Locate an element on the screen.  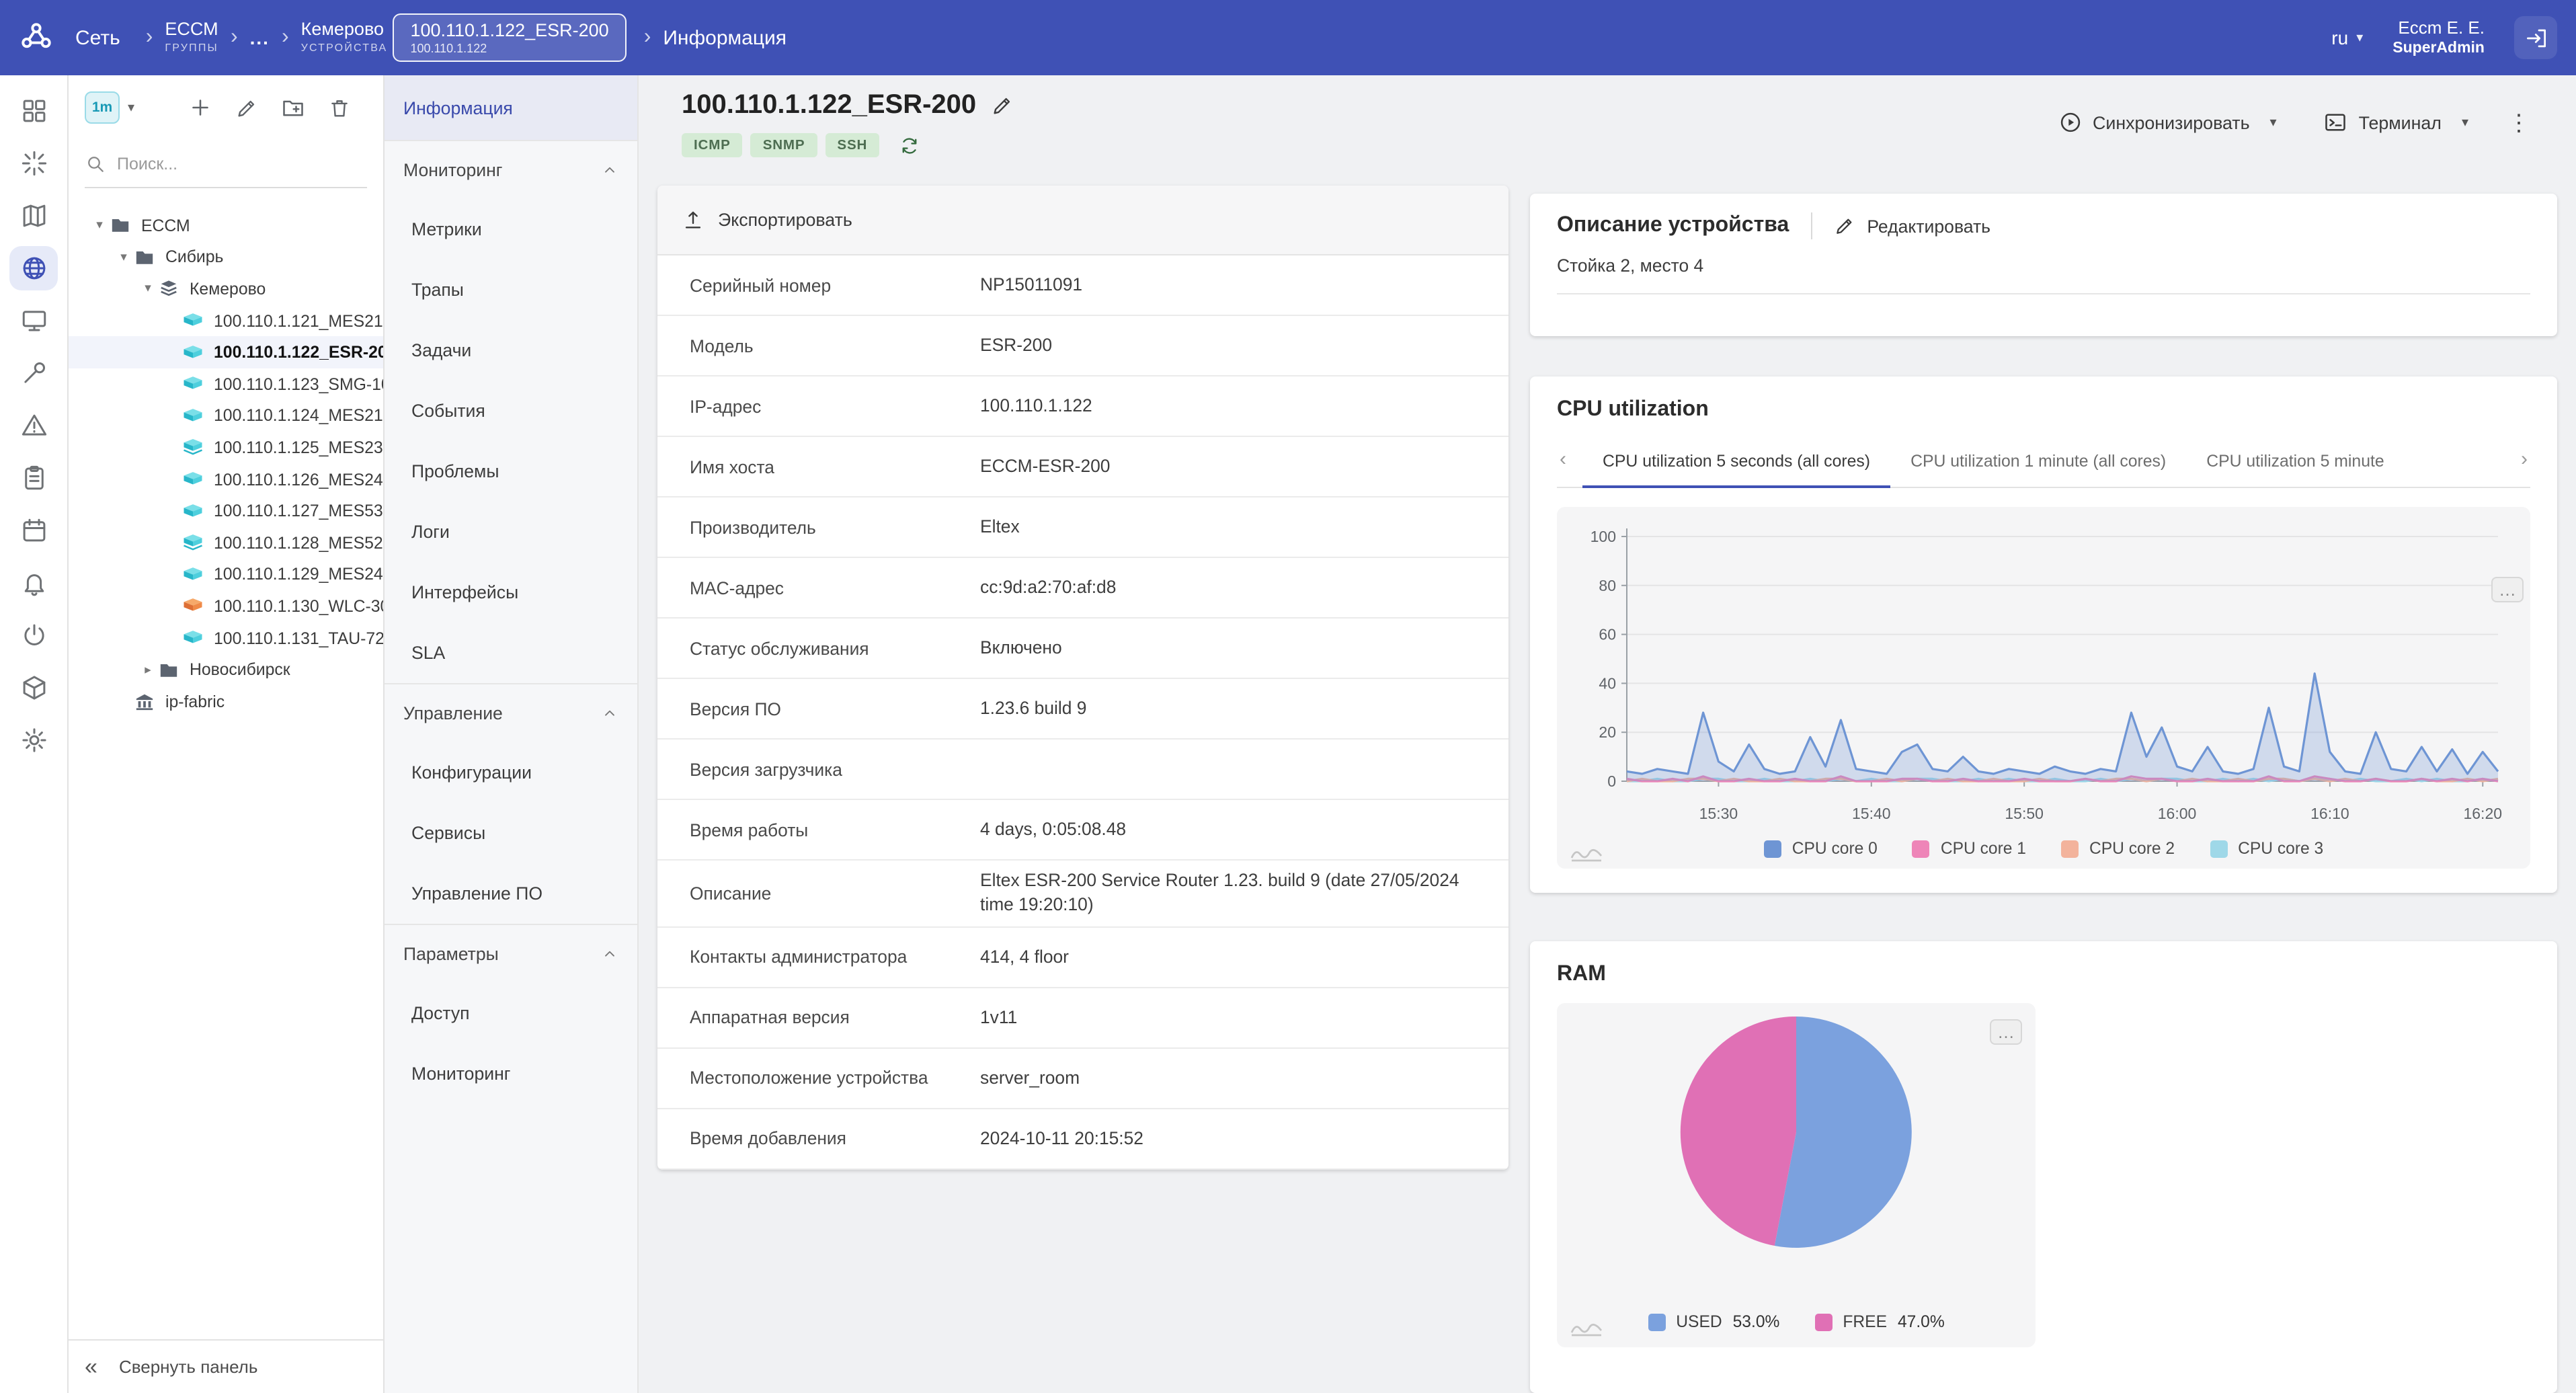
collapse-panel-button: « Свернуть панель is located at coordinates (226, 1366).